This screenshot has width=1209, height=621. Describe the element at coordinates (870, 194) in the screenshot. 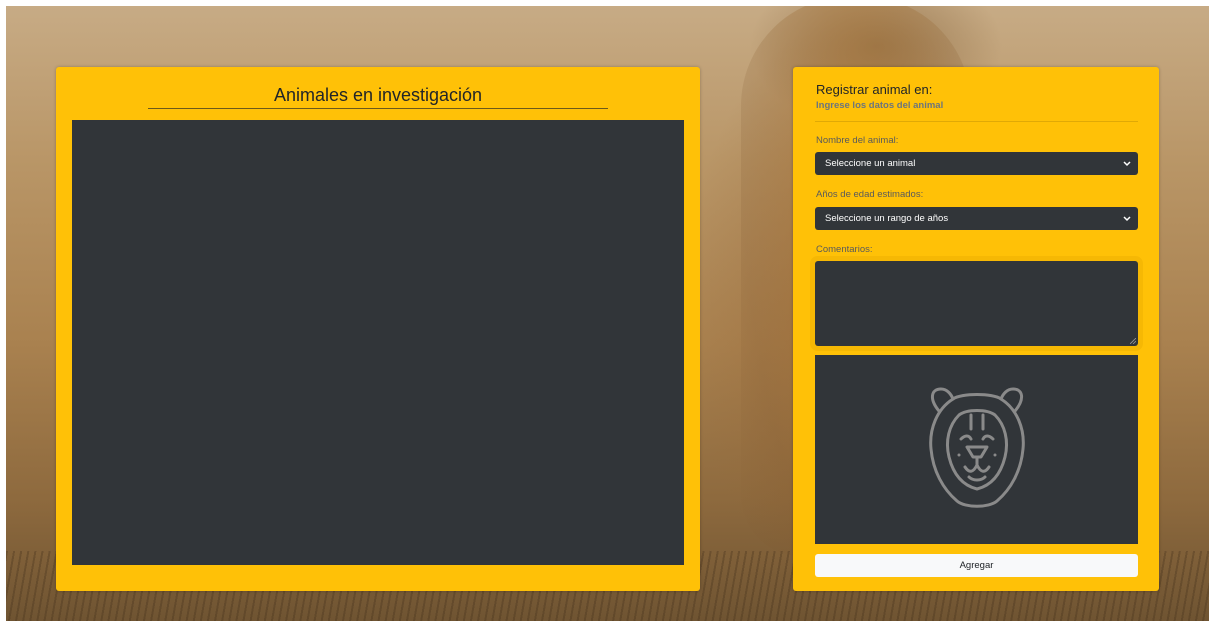

I see `age-label: Años de edad estimados:` at that location.